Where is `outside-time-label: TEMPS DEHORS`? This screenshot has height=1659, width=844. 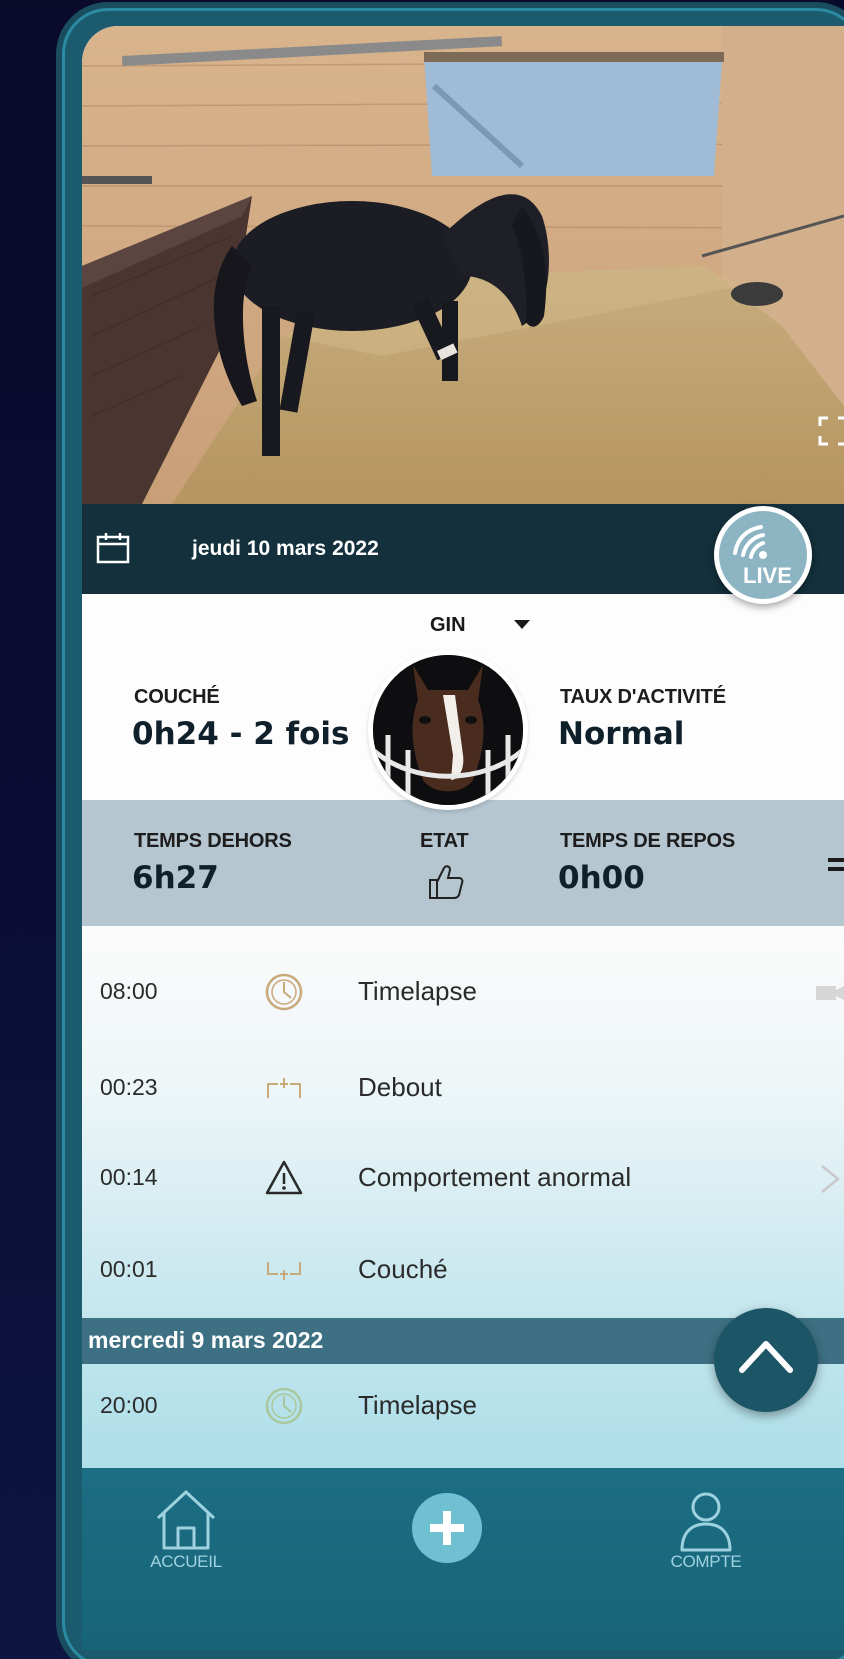 outside-time-label: TEMPS DEHORS is located at coordinates (213, 841).